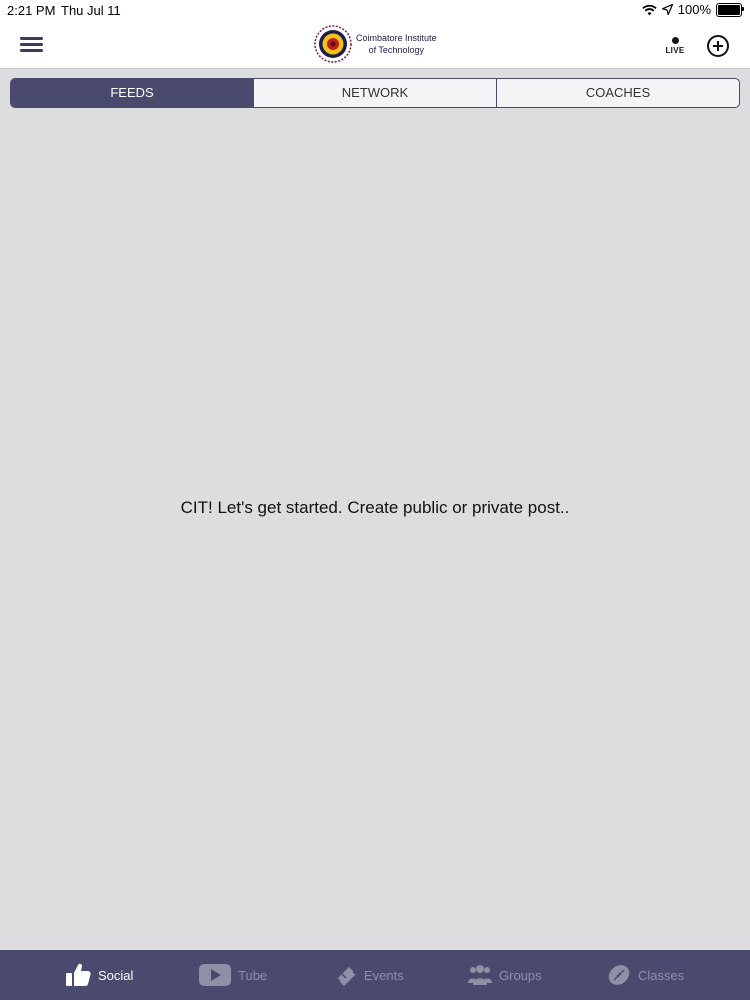 This screenshot has height=1000, width=750. What do you see at coordinates (661, 975) in the screenshot?
I see `tabbar-label-classes: Classes` at bounding box center [661, 975].